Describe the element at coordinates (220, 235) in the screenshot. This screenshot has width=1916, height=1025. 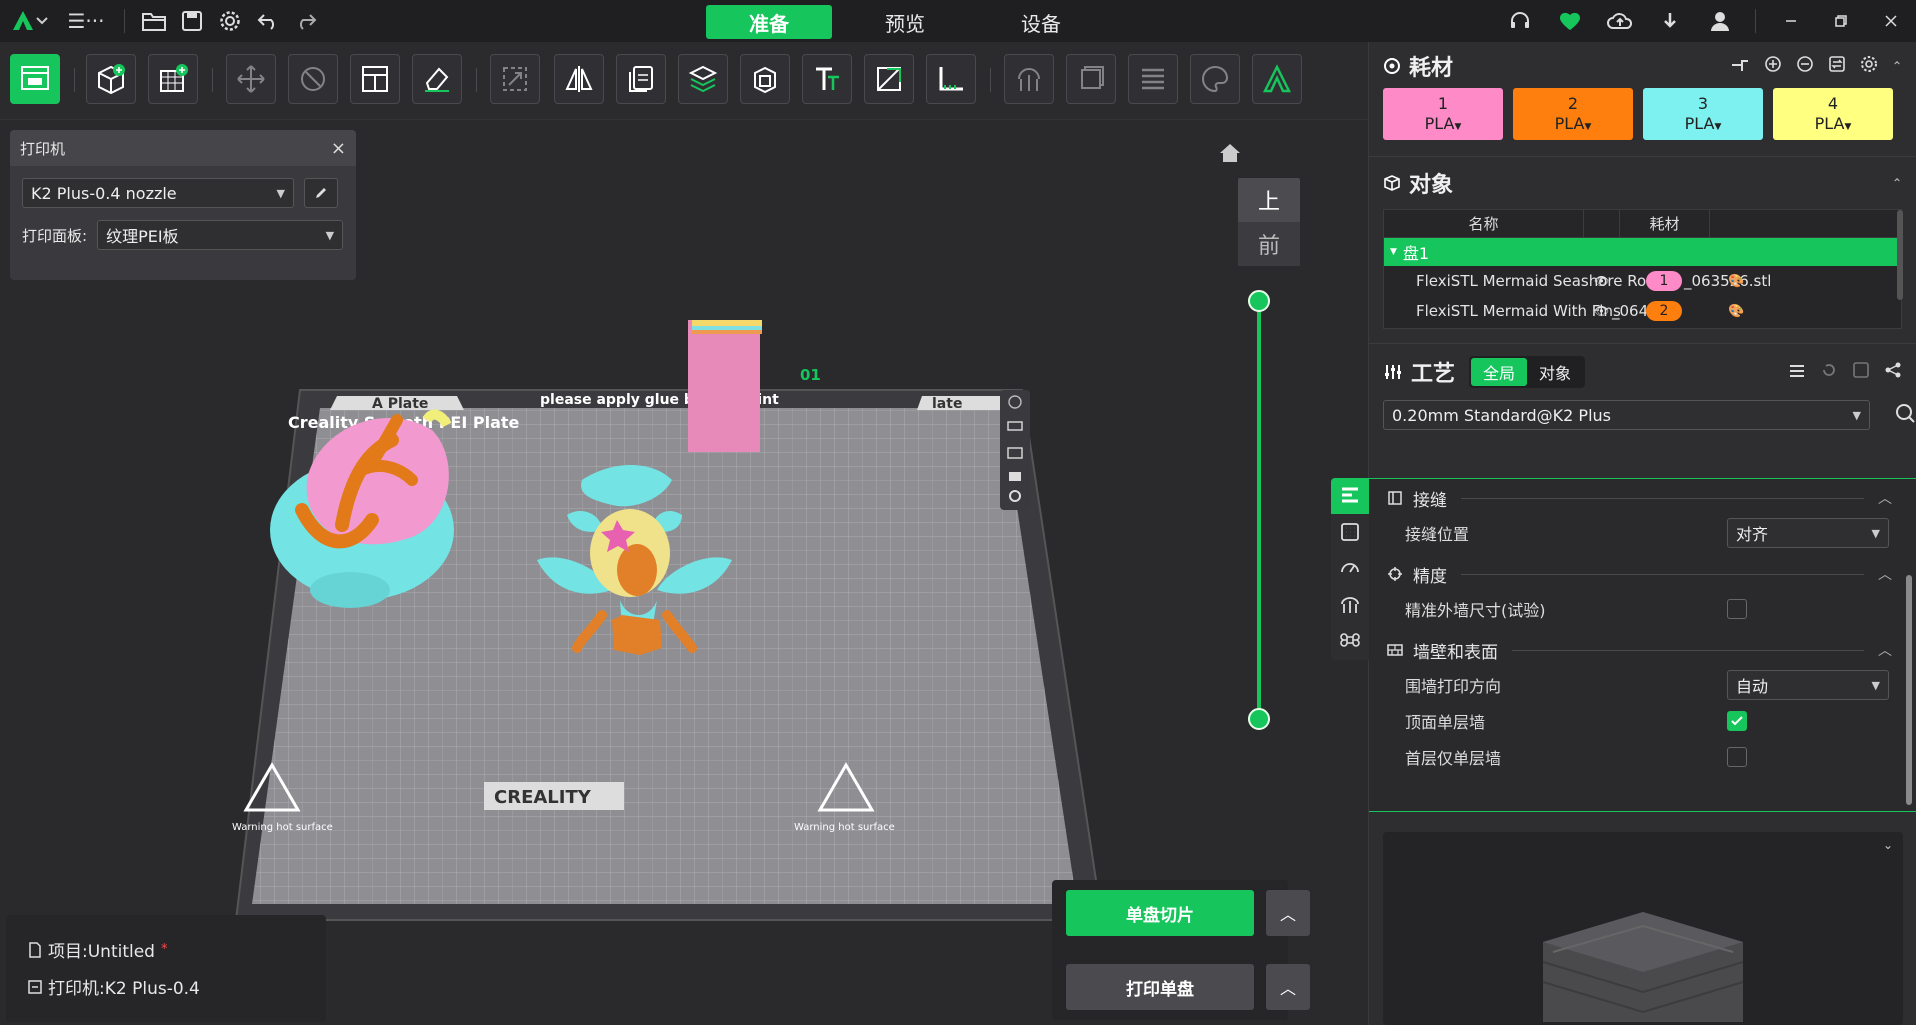
I see `plate-type-select: 纹理PEI板 ▼` at that location.